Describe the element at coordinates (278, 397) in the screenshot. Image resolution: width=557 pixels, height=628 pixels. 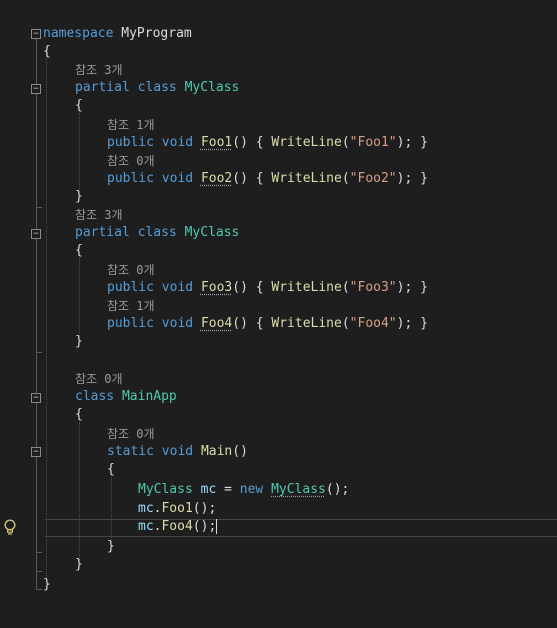
I see `code-line: class MainApp` at that location.